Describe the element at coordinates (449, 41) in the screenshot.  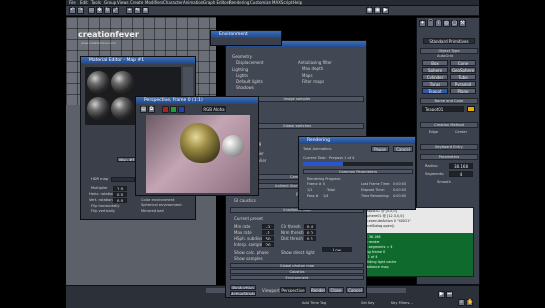
I see `primitive-type-dropdown: Standard Primitives` at that location.